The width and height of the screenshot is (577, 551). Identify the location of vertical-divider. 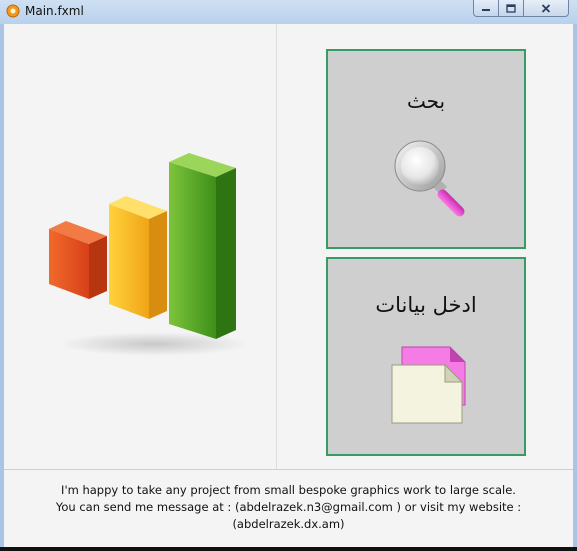
(276, 246).